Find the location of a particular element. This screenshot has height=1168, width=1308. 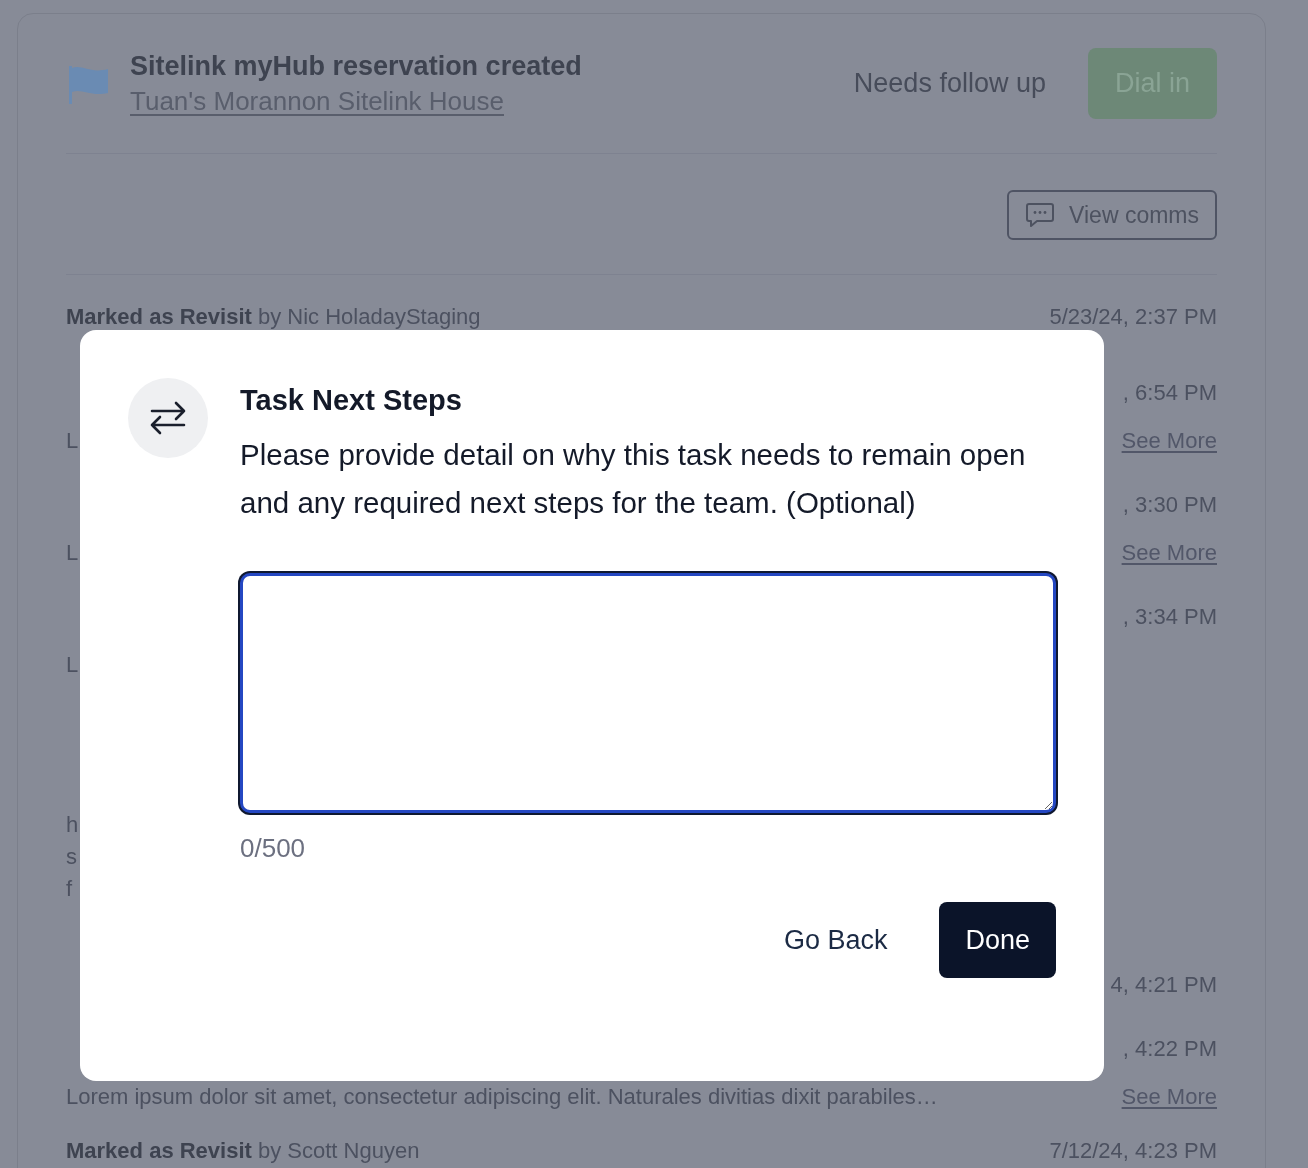

activity-time: 7/12/24, 4:23 PM is located at coordinates (1133, 1151).